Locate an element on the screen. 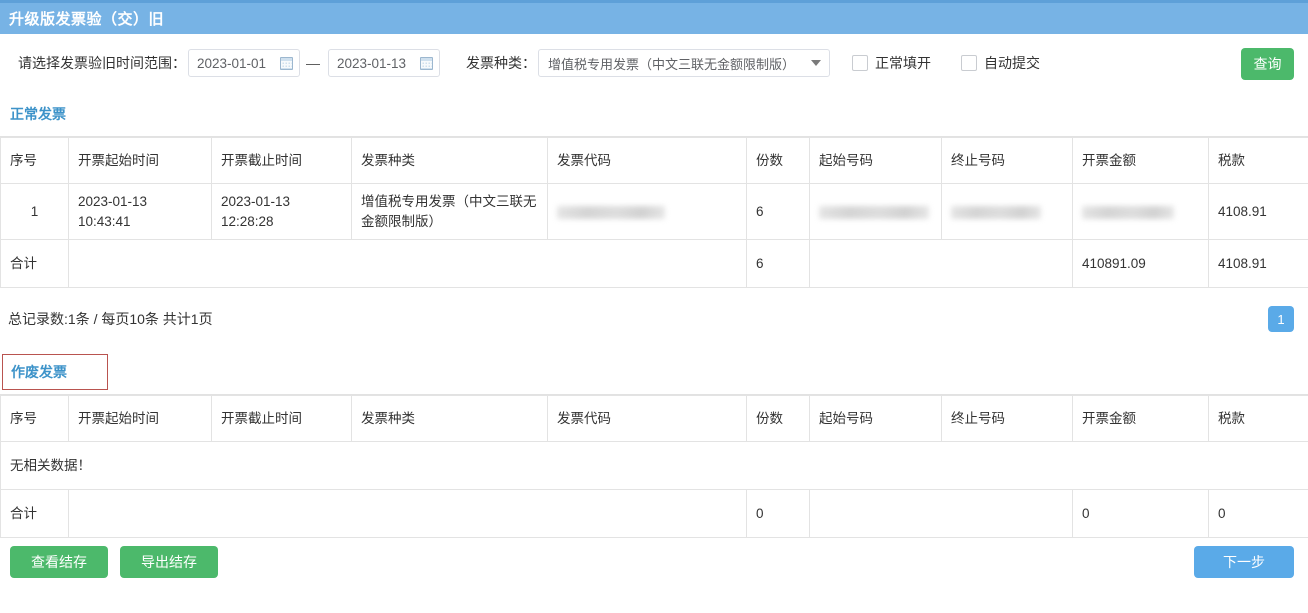 Image resolution: width=1308 pixels, height=613 pixels. date-range-label: 请选择发票验旧时间范围： is located at coordinates (102, 63).